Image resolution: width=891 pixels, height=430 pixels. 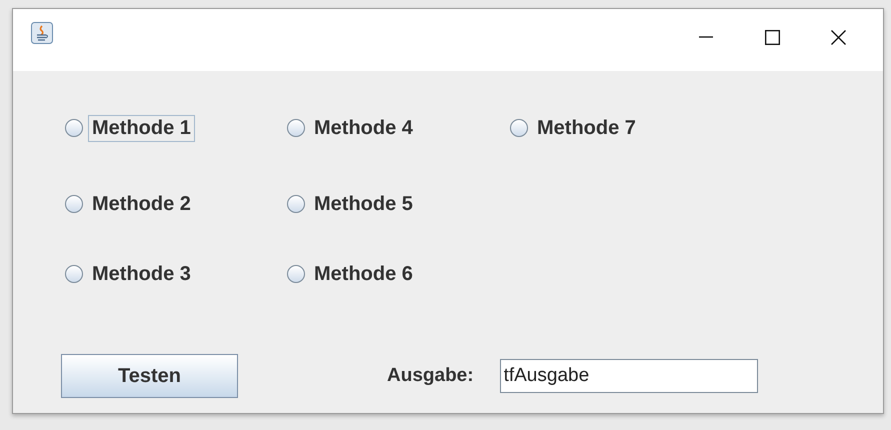 I want to click on minimize-icon, so click(x=706, y=37).